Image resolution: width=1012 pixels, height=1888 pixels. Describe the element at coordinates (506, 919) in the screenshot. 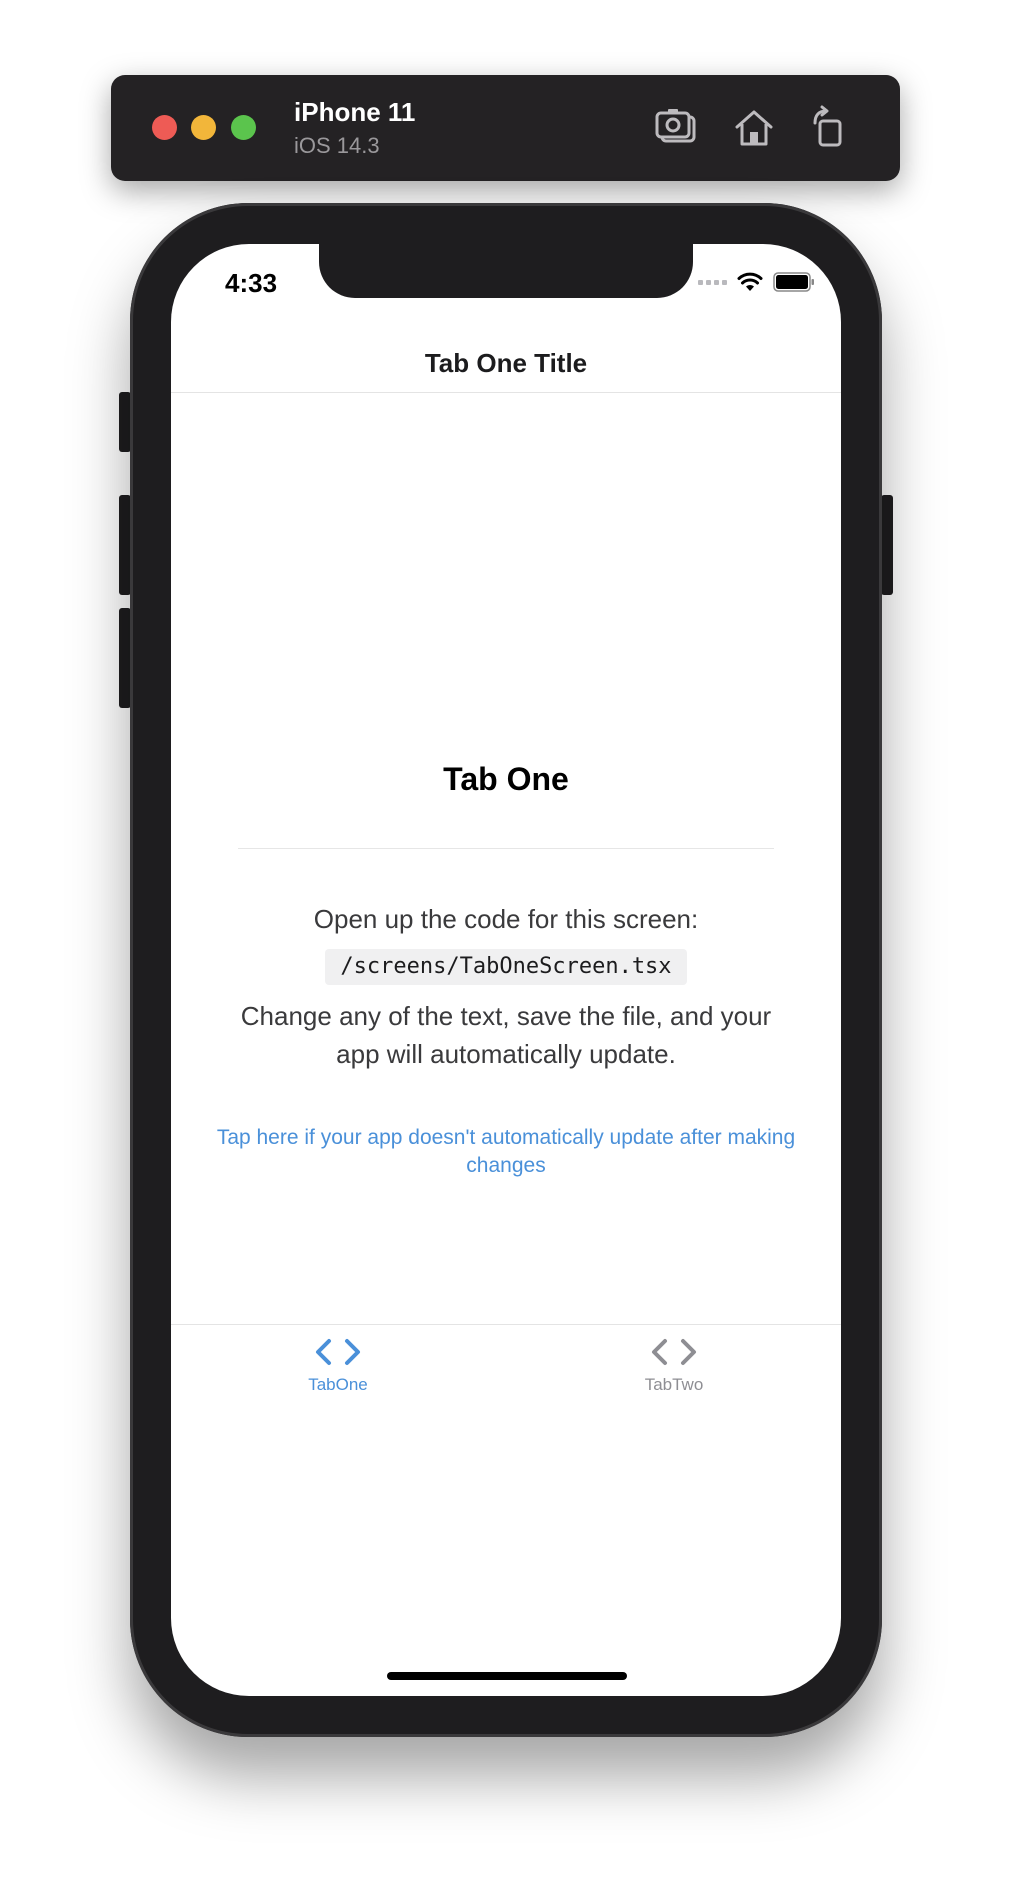

I see `intro-text: Open up the code for this screen:` at that location.